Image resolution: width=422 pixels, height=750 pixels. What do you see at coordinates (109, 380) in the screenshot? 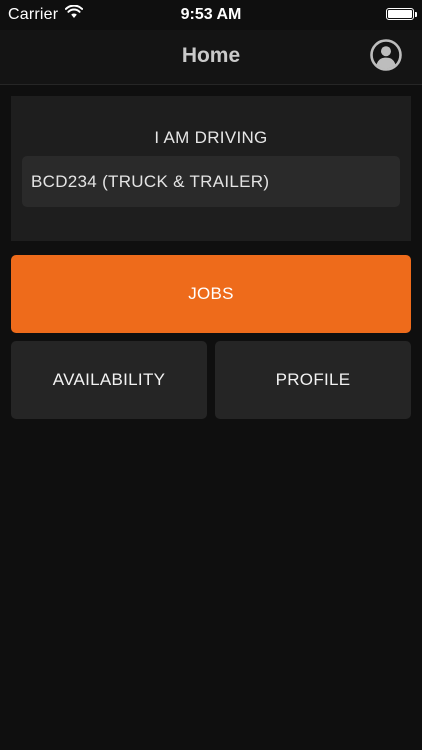
I see `availability-button: AVAILABILITY` at bounding box center [109, 380].